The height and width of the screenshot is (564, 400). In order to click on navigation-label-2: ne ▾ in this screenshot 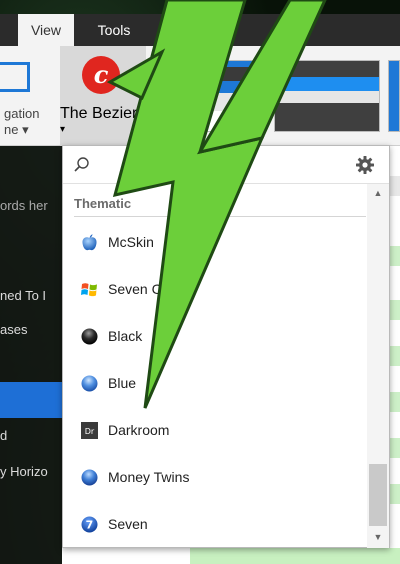, I will do `click(16, 129)`.